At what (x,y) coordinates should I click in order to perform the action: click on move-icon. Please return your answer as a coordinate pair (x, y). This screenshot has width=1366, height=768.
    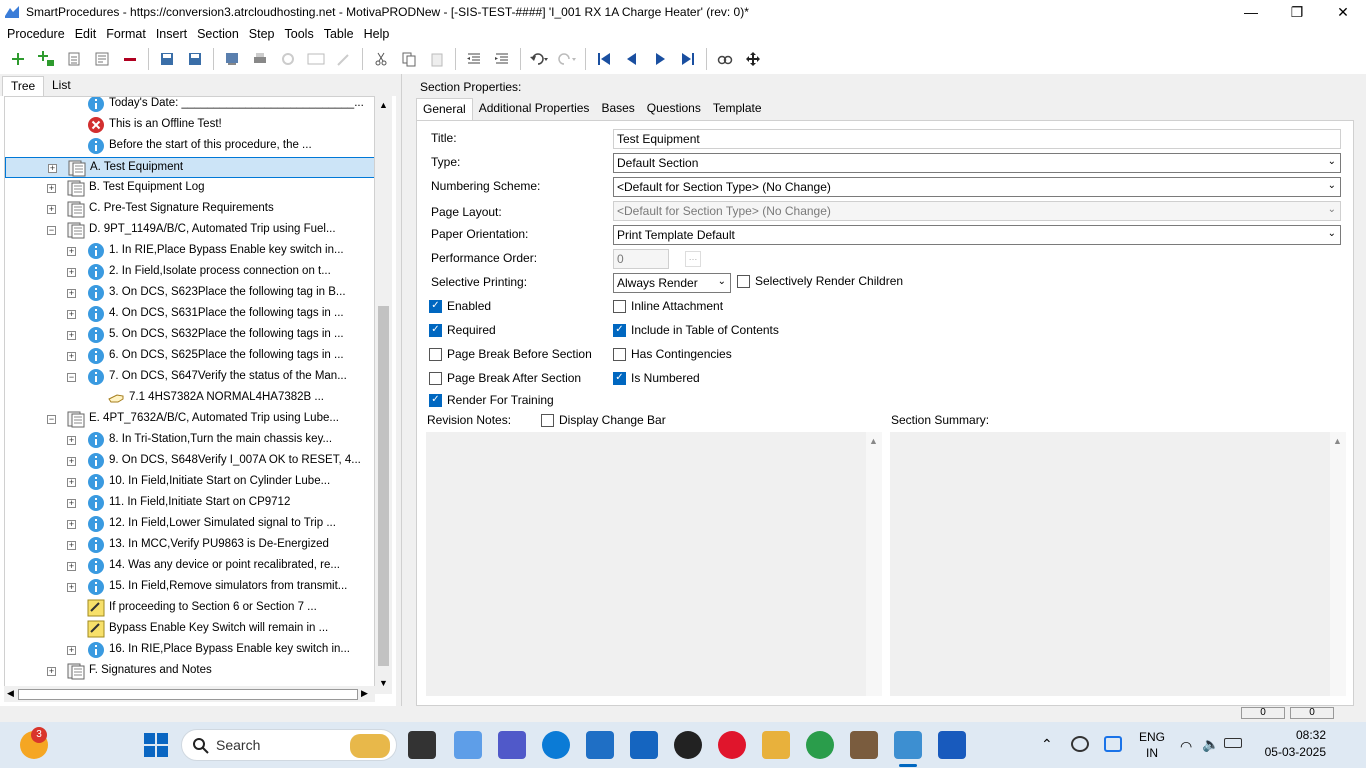
    Looking at the image, I should click on (753, 59).